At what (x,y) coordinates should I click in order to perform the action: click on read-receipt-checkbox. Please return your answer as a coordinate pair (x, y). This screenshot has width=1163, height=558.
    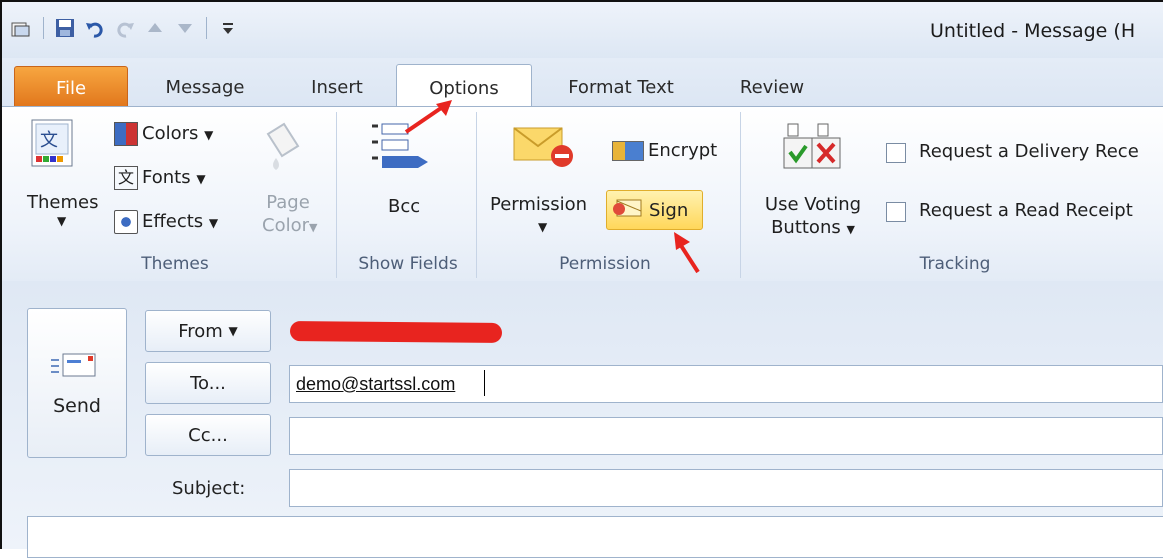
    Looking at the image, I should click on (896, 212).